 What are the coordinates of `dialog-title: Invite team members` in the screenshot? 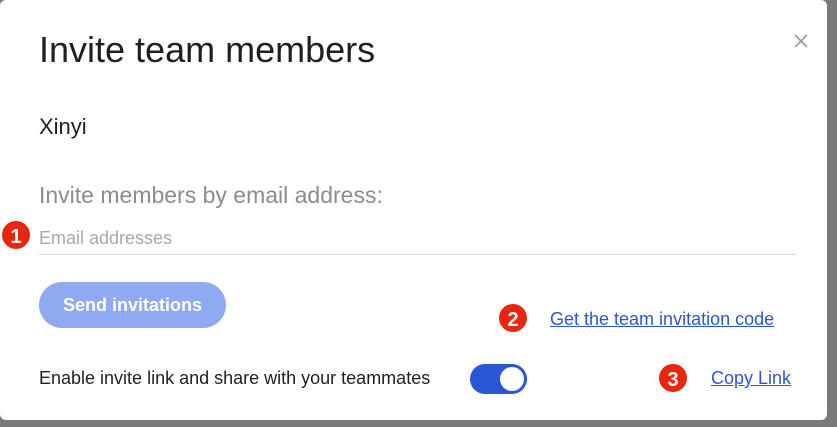 It's located at (207, 49).